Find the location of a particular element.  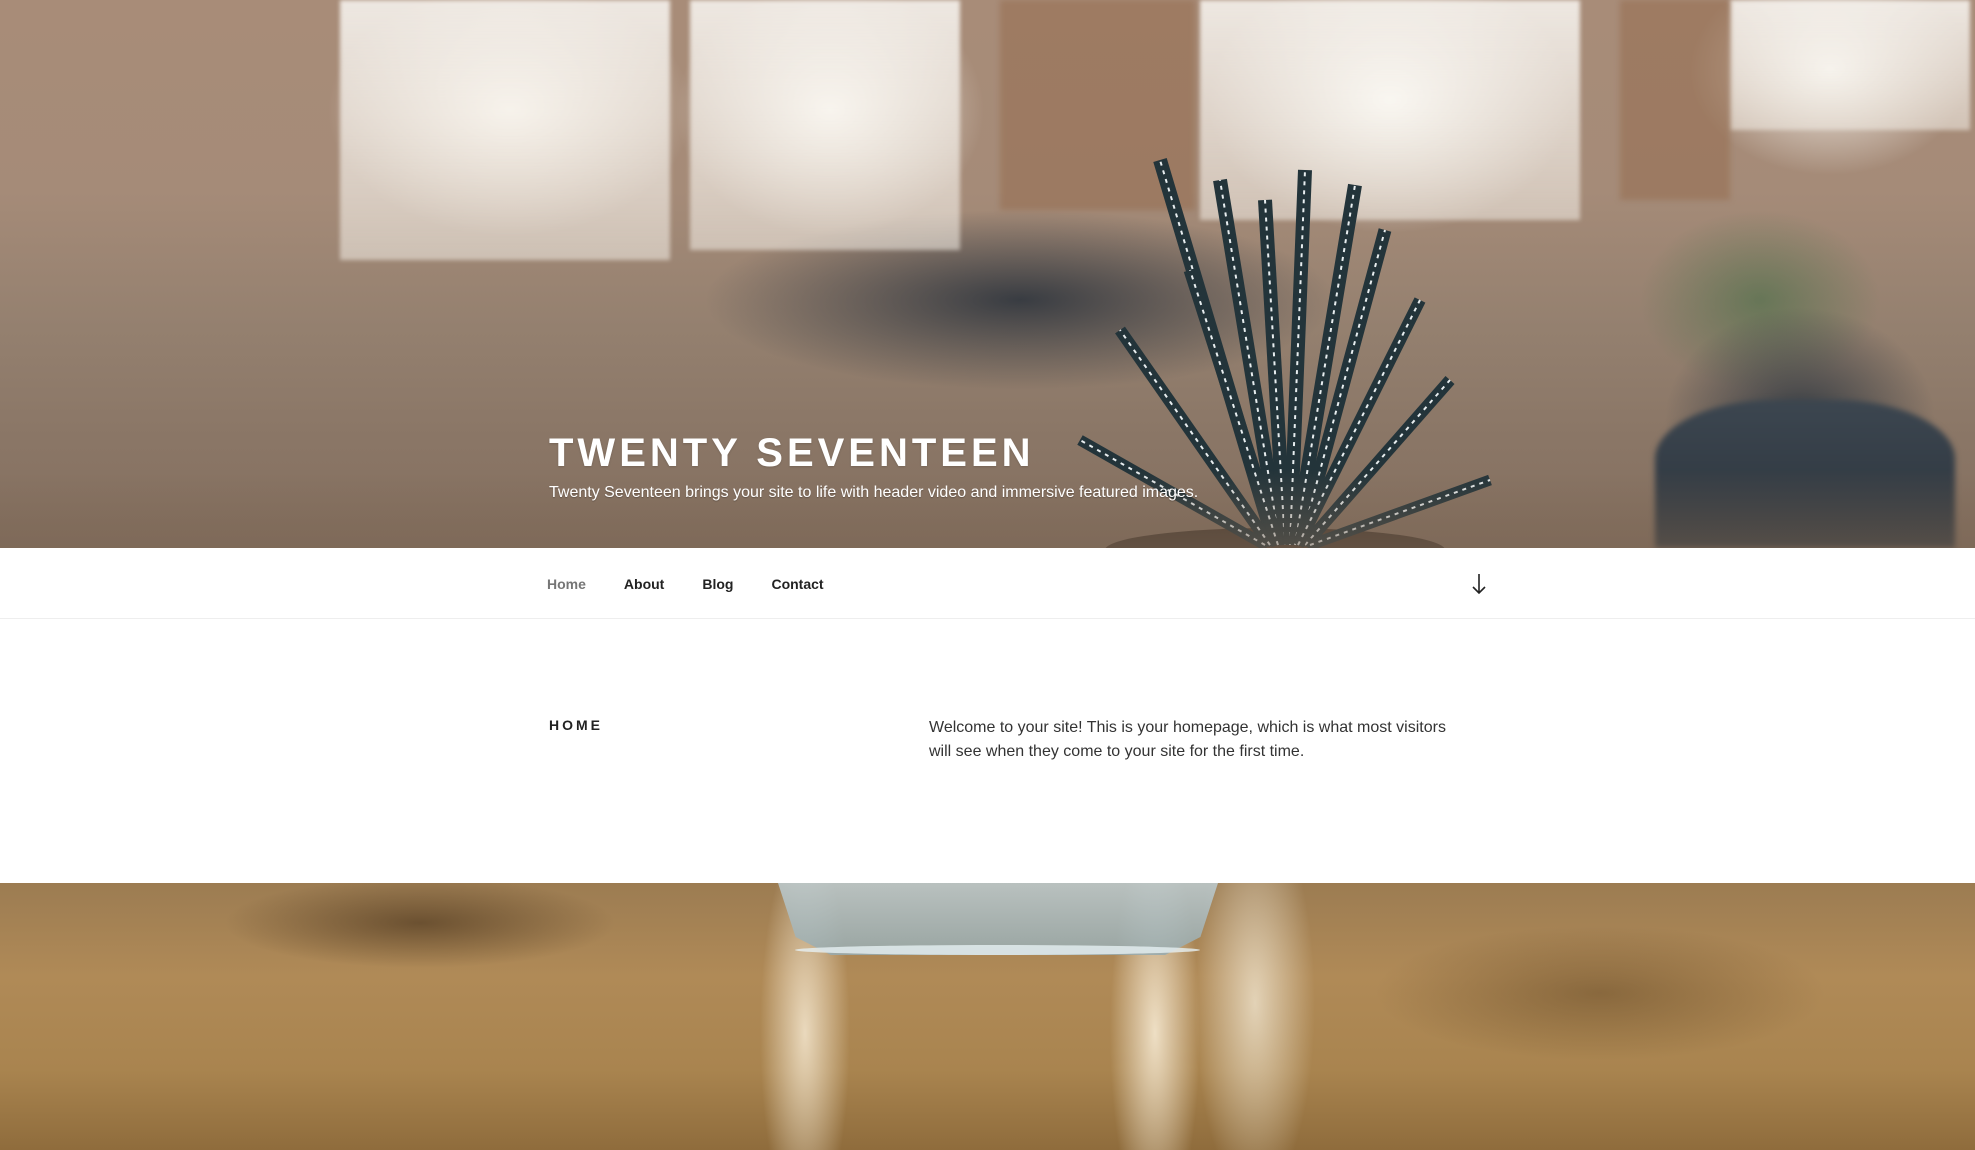

nav-item-about: About is located at coordinates (644, 584).